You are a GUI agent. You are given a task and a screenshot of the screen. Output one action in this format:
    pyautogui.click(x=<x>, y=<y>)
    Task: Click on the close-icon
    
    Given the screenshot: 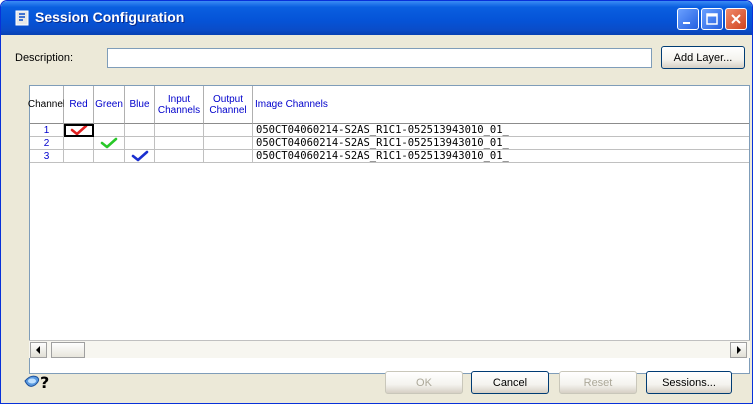 What is the action you would take?
    pyautogui.click(x=736, y=19)
    